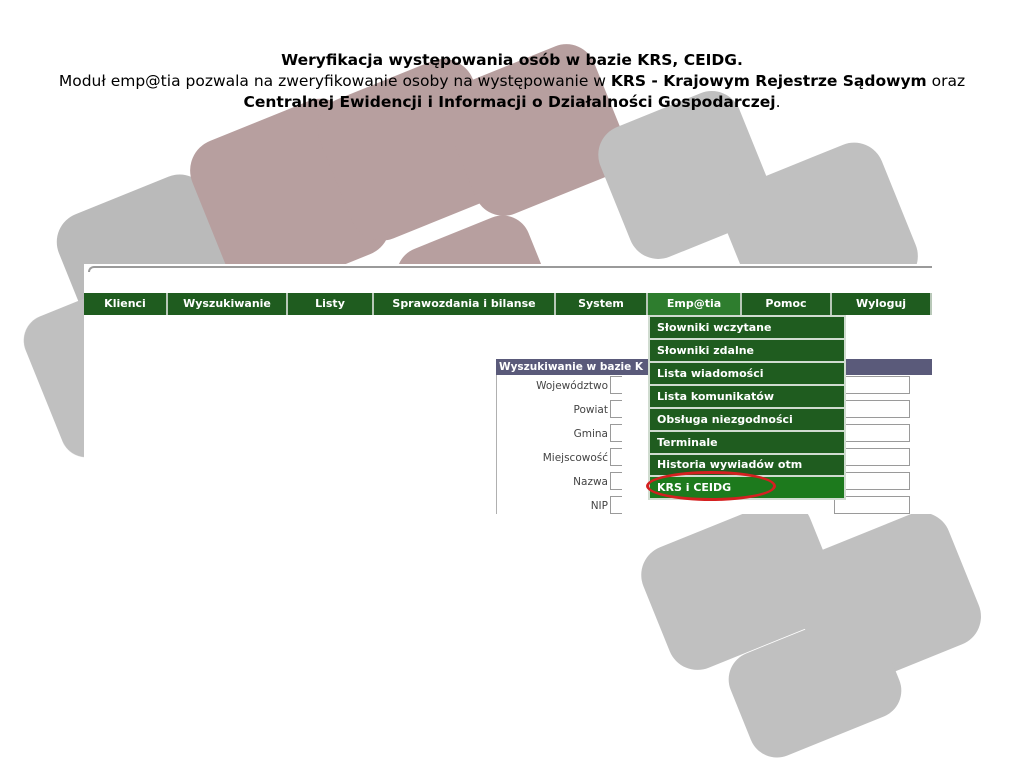  I want to click on dropdown-item-slowniki-wczytane: Słowniki wczytane, so click(747, 327).